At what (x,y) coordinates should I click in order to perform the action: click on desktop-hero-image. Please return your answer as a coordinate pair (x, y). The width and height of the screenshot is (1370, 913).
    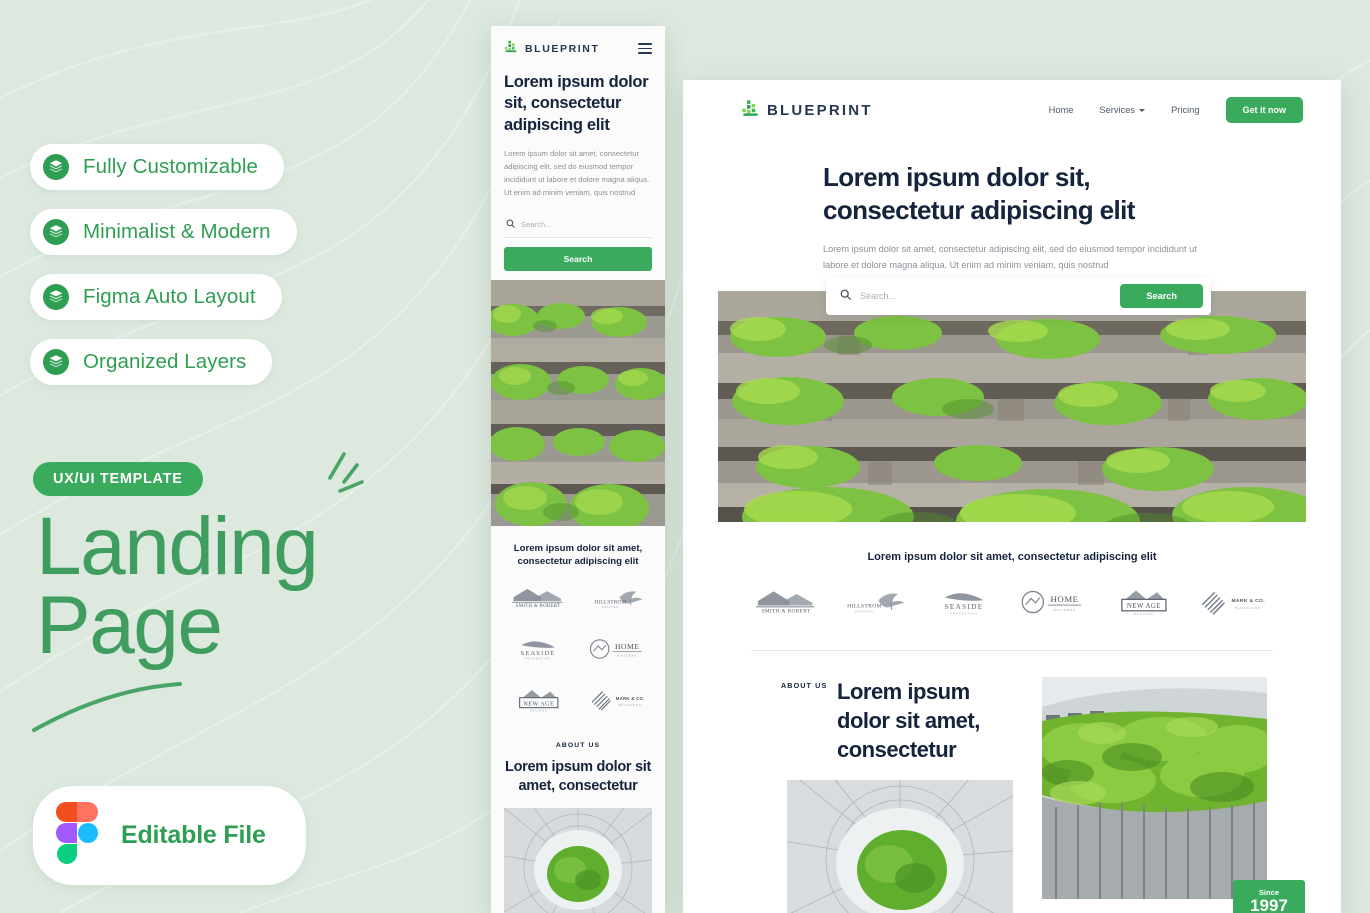
    Looking at the image, I should click on (1012, 407).